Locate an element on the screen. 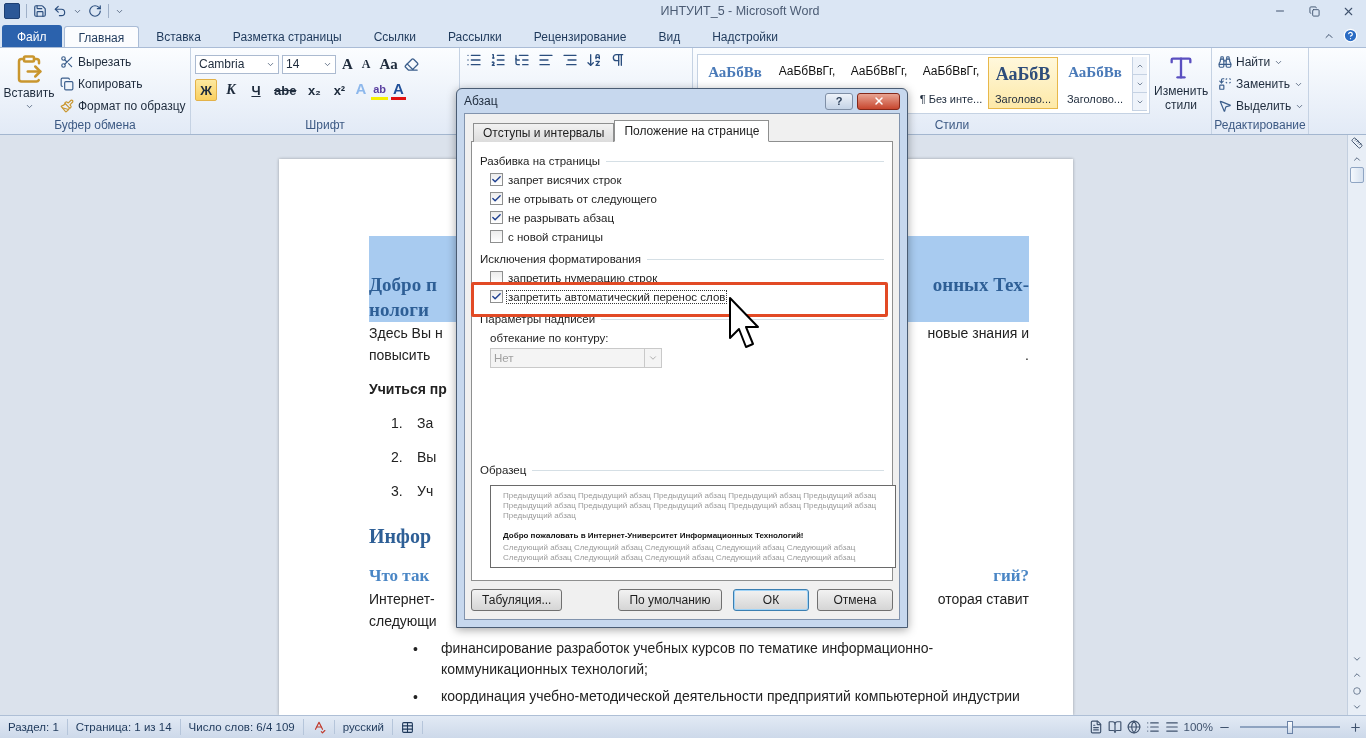  dialog-tab: Отступы и интервалы is located at coordinates (544, 132).